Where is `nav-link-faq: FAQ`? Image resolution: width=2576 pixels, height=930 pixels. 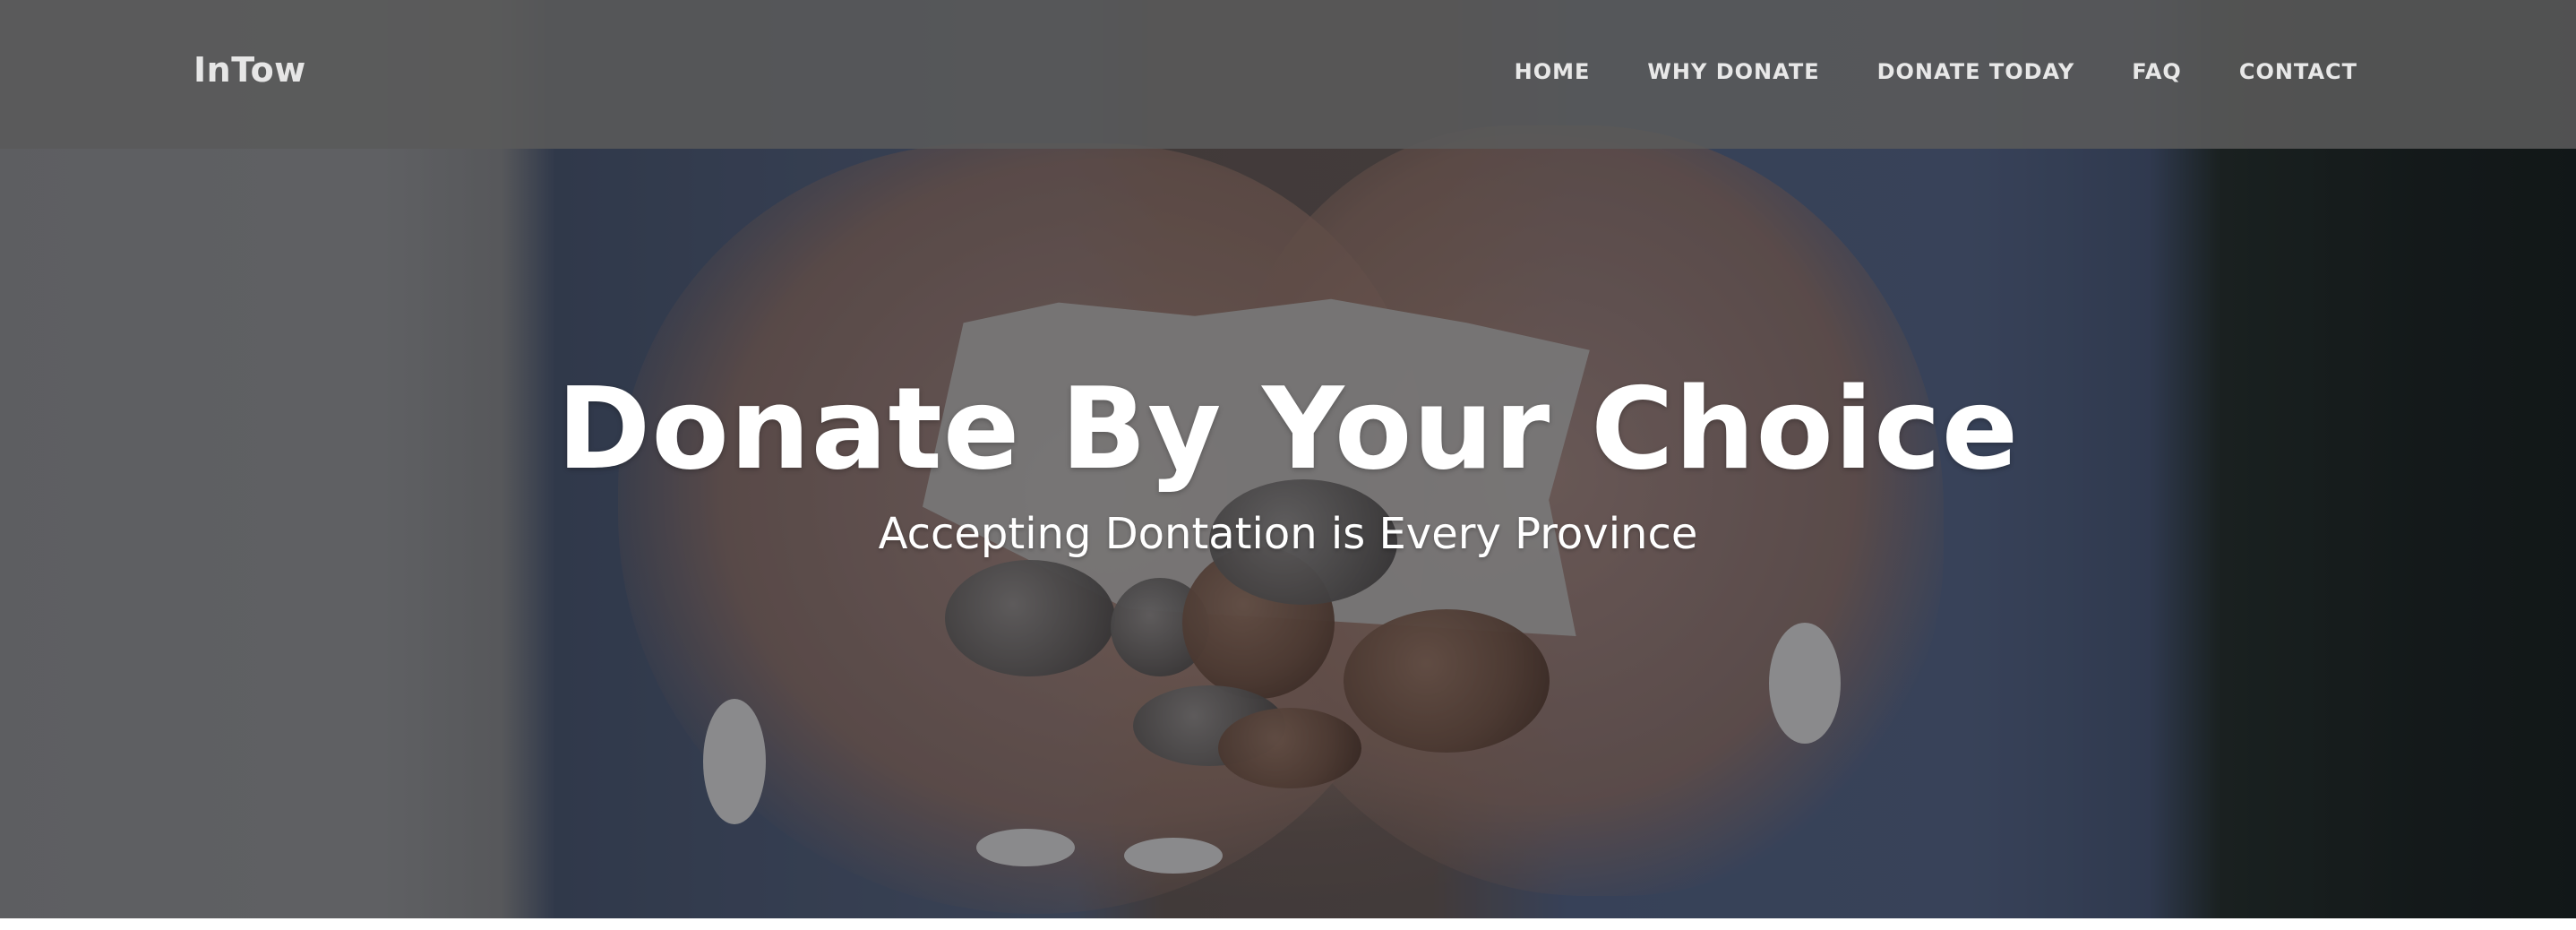
nav-link-faq: FAQ is located at coordinates (2157, 72).